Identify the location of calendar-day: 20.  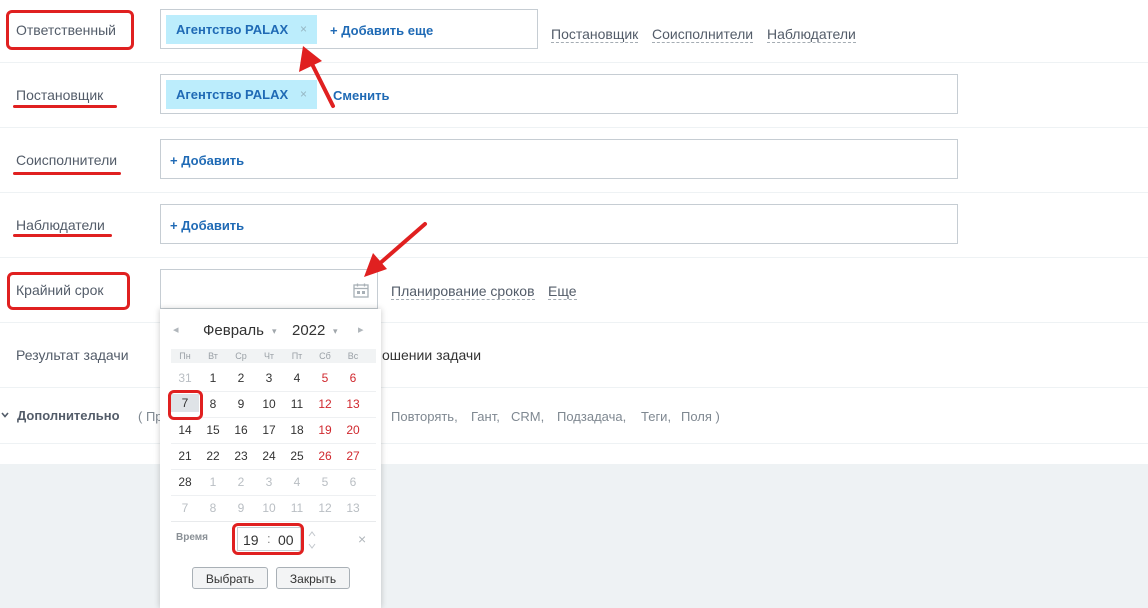
(353, 430).